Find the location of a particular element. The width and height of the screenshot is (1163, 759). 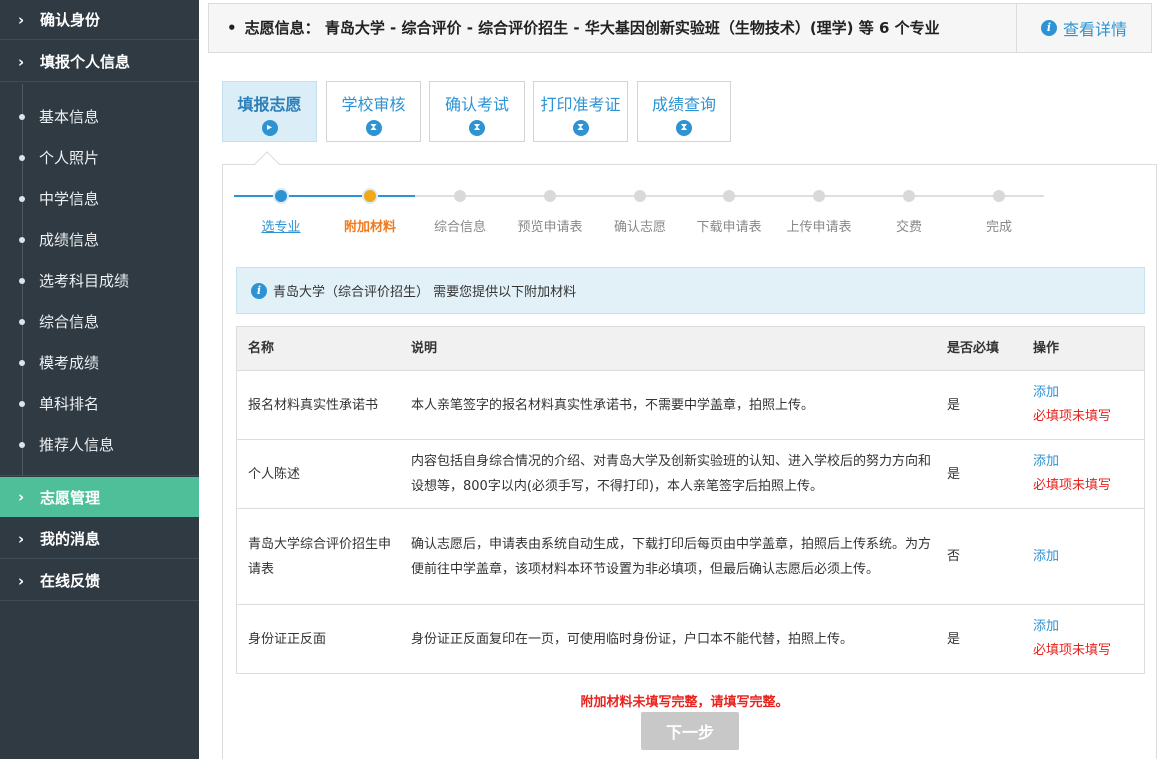

sidebar-item-comprehensive-info: 综合信息 is located at coordinates (99, 321).